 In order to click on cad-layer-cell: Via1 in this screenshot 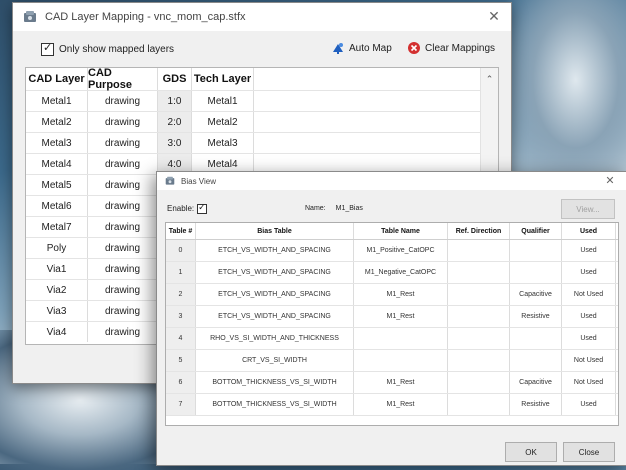, I will do `click(57, 269)`.